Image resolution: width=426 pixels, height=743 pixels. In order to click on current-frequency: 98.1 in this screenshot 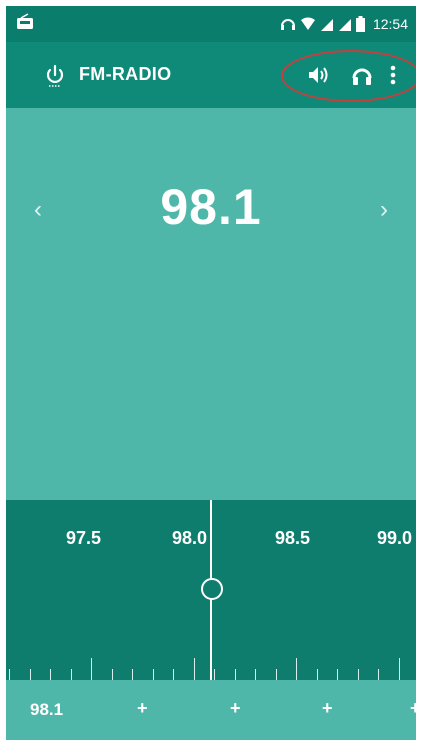, I will do `click(211, 207)`.